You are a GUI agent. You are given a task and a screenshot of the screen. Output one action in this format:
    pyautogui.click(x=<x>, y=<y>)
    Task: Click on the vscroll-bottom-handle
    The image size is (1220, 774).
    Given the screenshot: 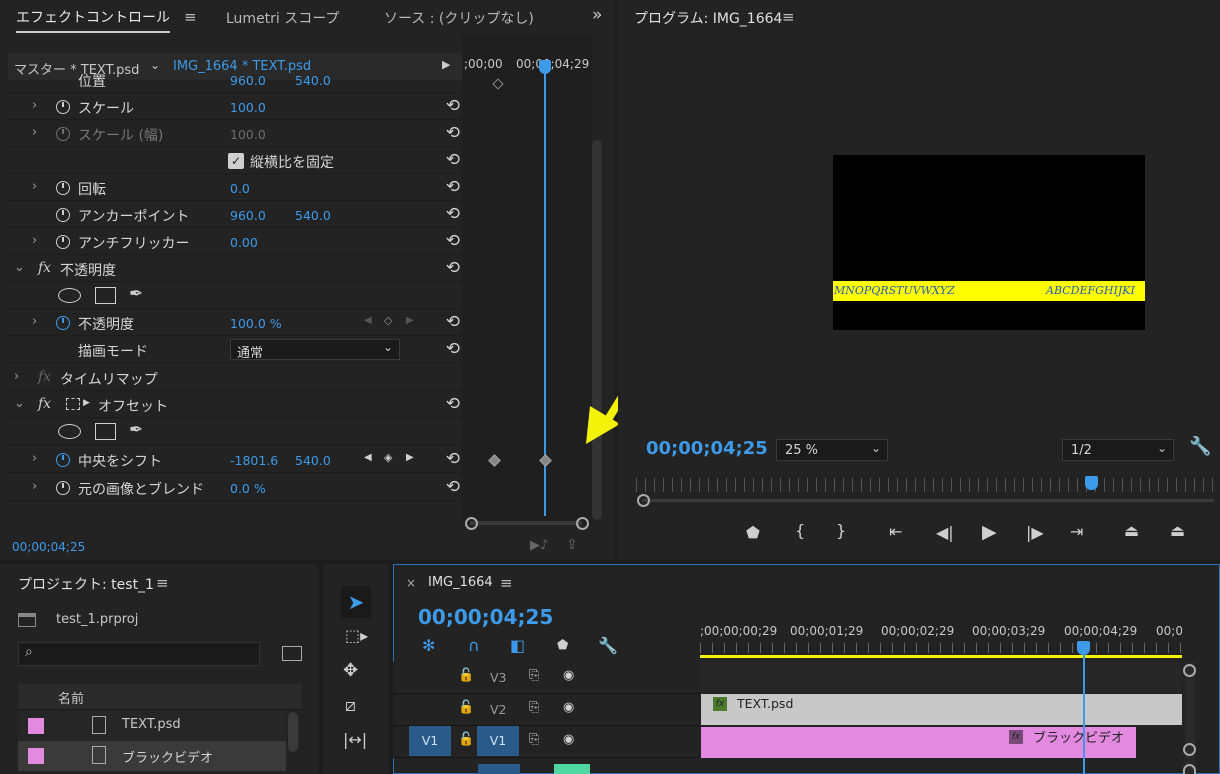 What is the action you would take?
    pyautogui.click(x=1189, y=749)
    